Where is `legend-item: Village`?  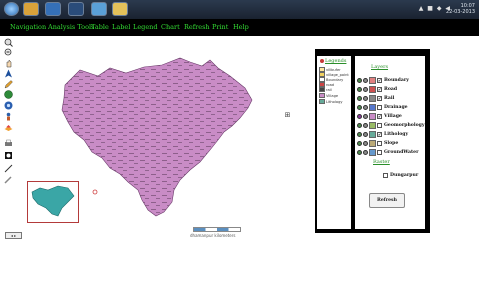 legend-item: Village is located at coordinates (328, 95).